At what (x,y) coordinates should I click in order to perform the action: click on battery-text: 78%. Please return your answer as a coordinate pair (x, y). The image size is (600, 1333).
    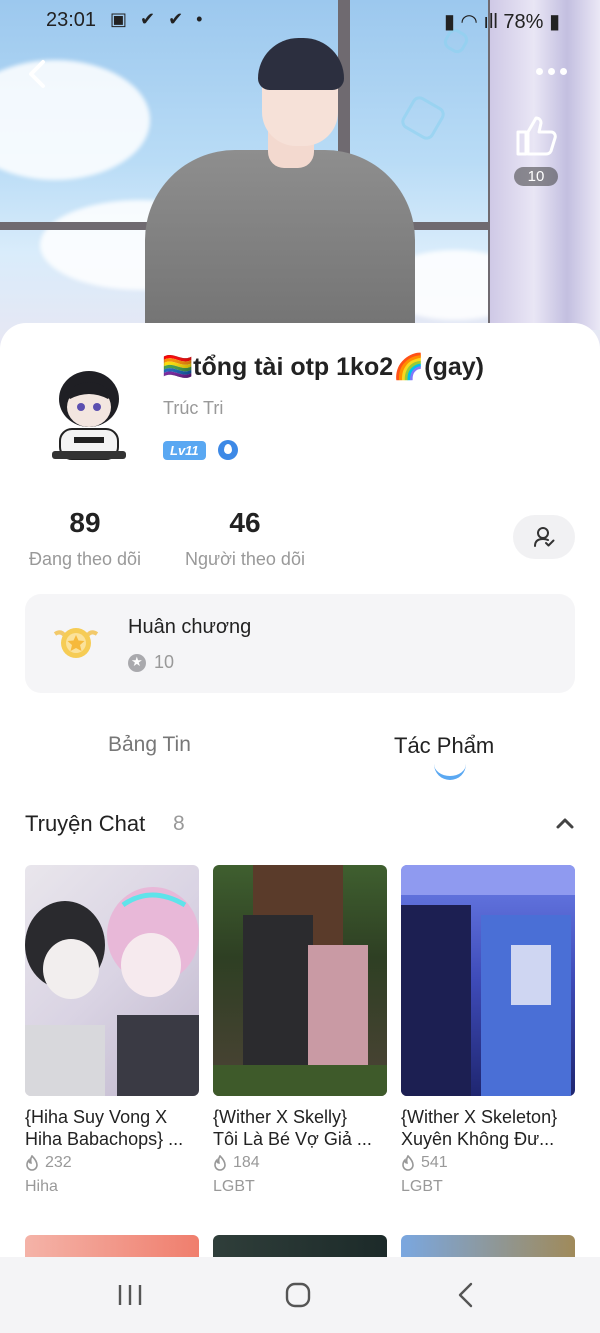
    Looking at the image, I should click on (523, 22).